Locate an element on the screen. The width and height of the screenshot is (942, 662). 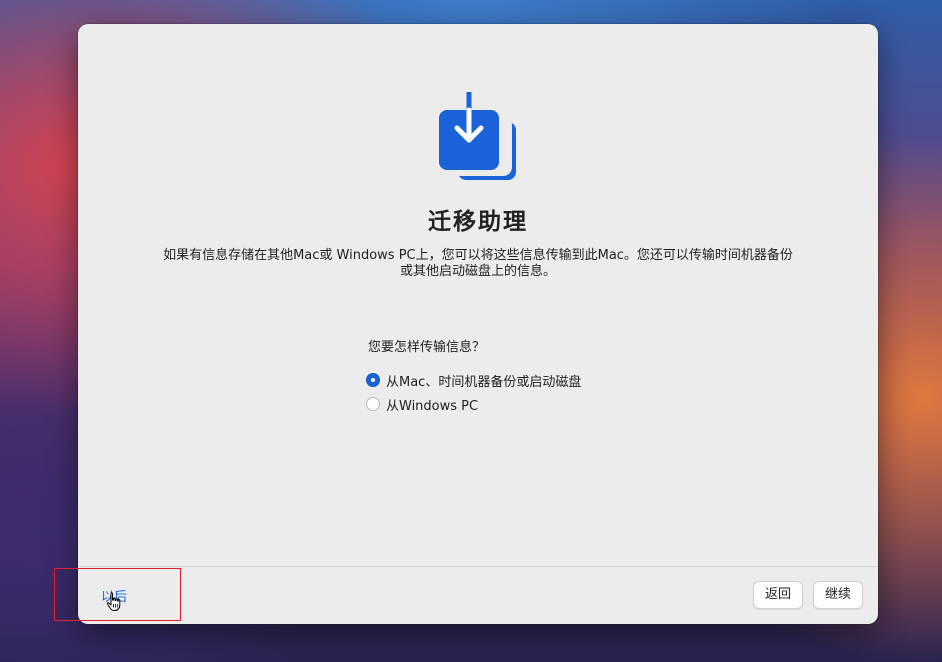
radio-button-selected is located at coordinates (373, 380).